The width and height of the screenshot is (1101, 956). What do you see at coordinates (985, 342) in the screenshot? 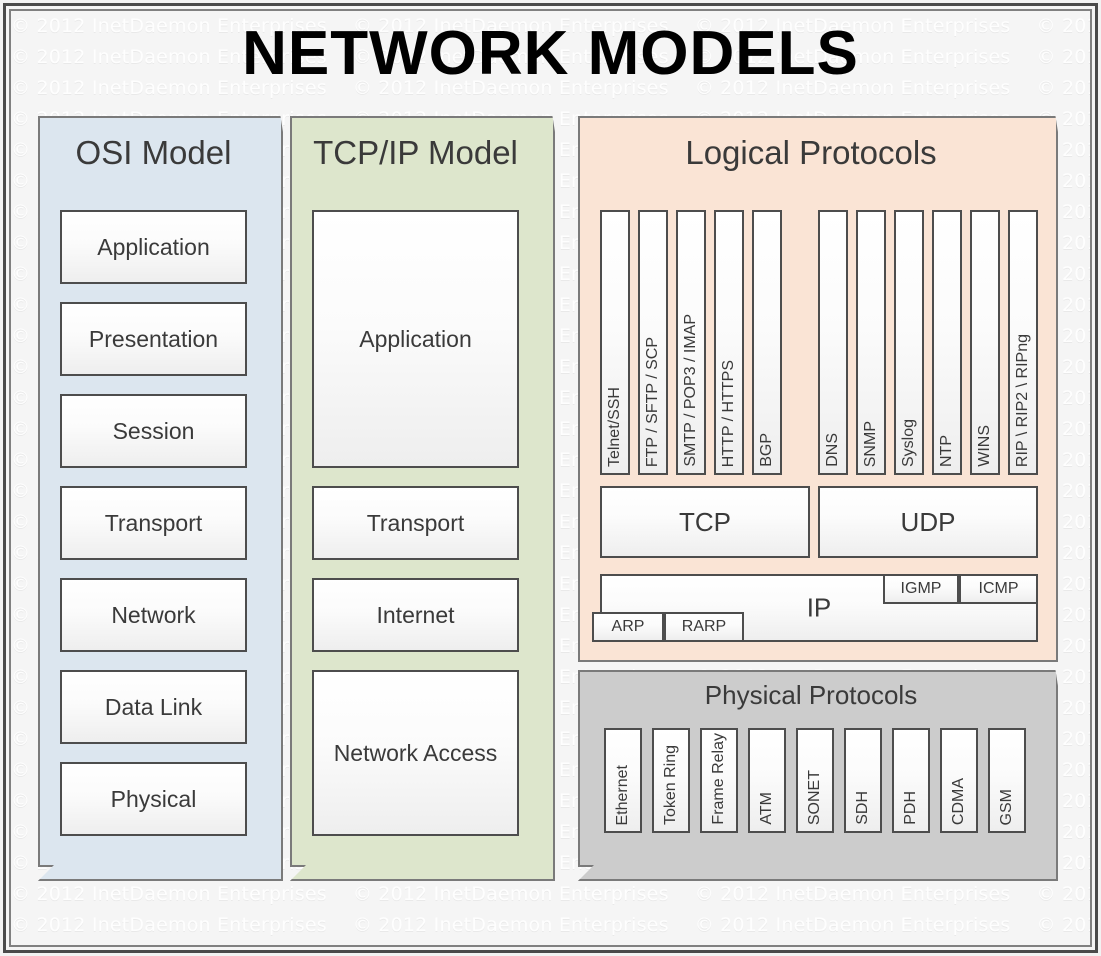
I see `logical-app-wins: WINS` at bounding box center [985, 342].